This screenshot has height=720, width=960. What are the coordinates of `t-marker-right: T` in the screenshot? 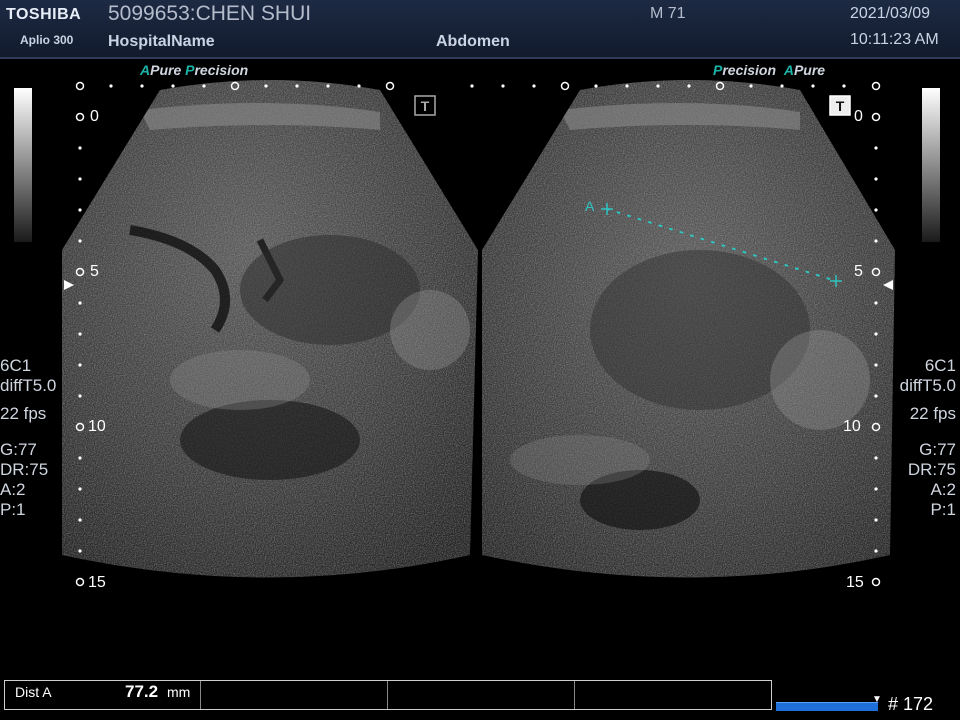 It's located at (840, 105).